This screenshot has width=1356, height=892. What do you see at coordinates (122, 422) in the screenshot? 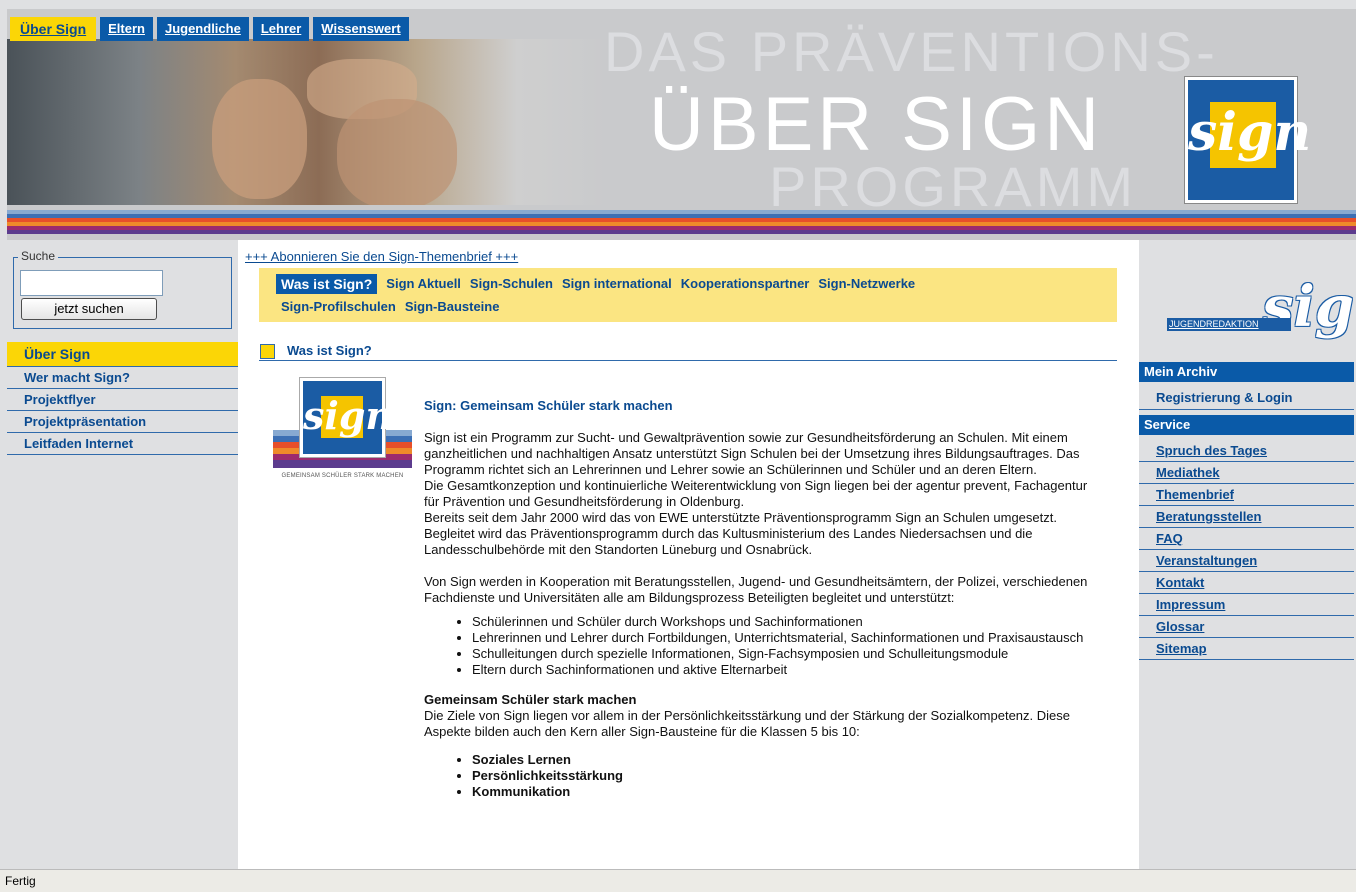
I see `leftnav-item-projektpraesentation: Projektpräsentation` at bounding box center [122, 422].